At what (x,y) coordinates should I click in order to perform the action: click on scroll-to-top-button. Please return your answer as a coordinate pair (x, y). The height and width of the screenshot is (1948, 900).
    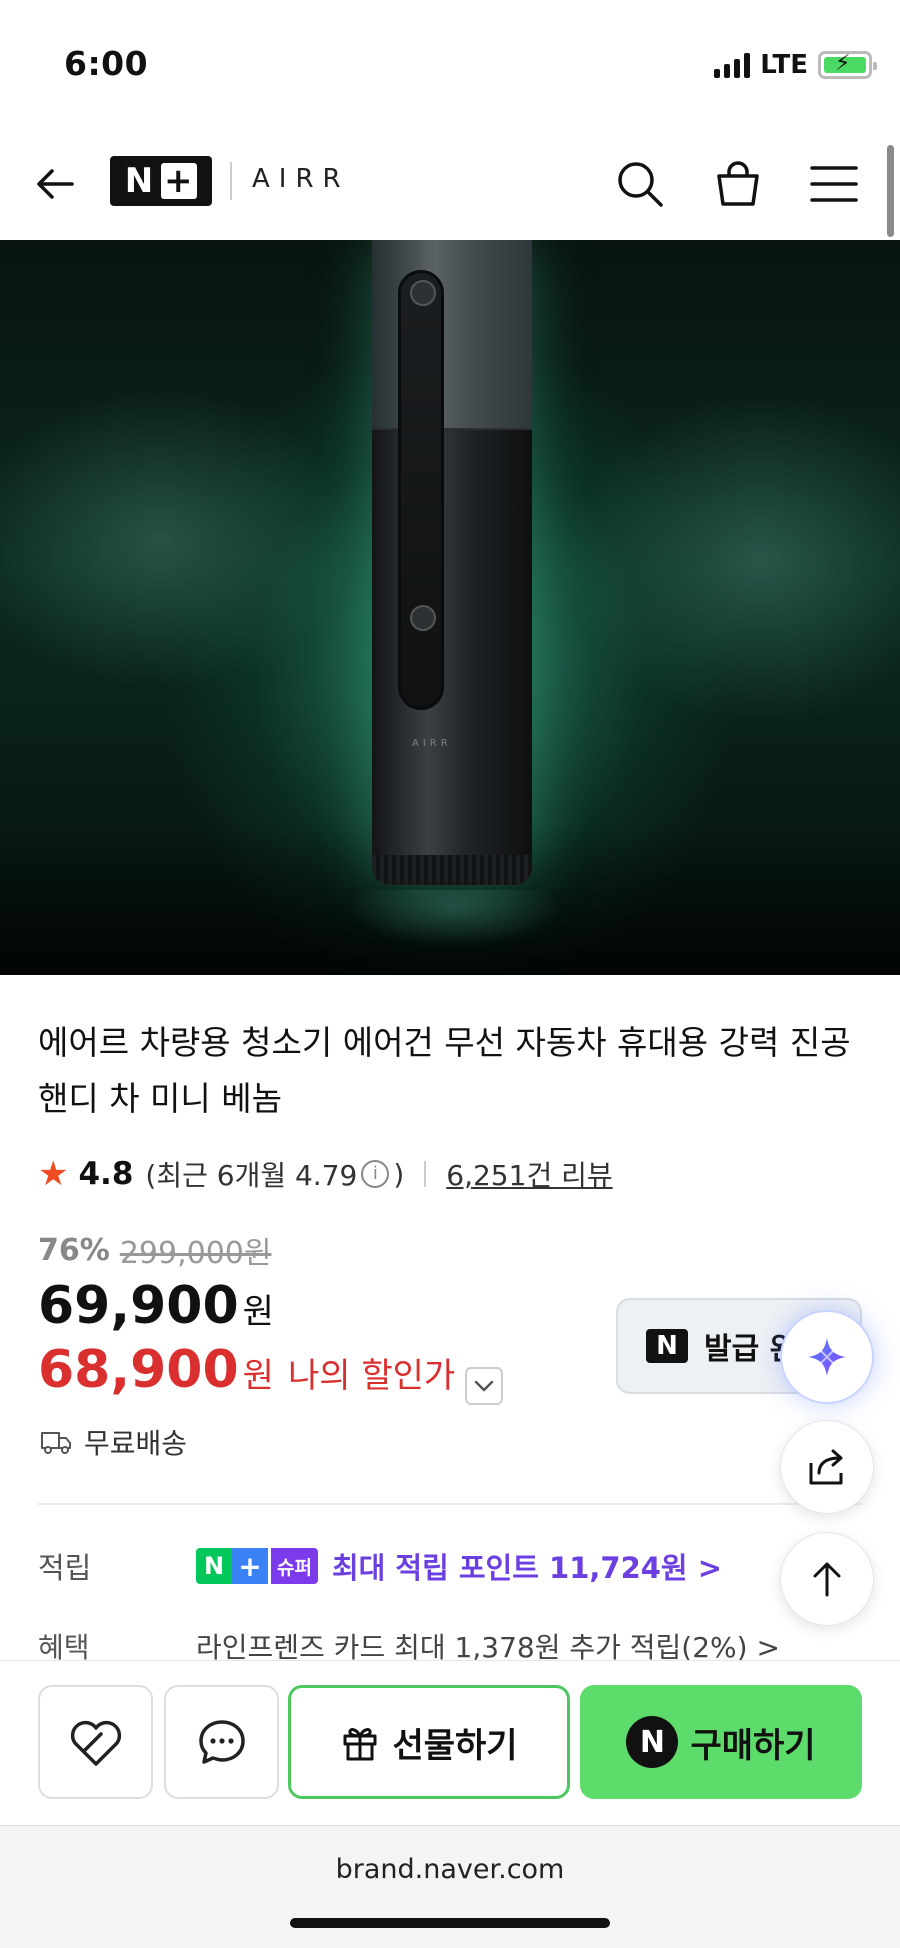
    Looking at the image, I should click on (827, 1579).